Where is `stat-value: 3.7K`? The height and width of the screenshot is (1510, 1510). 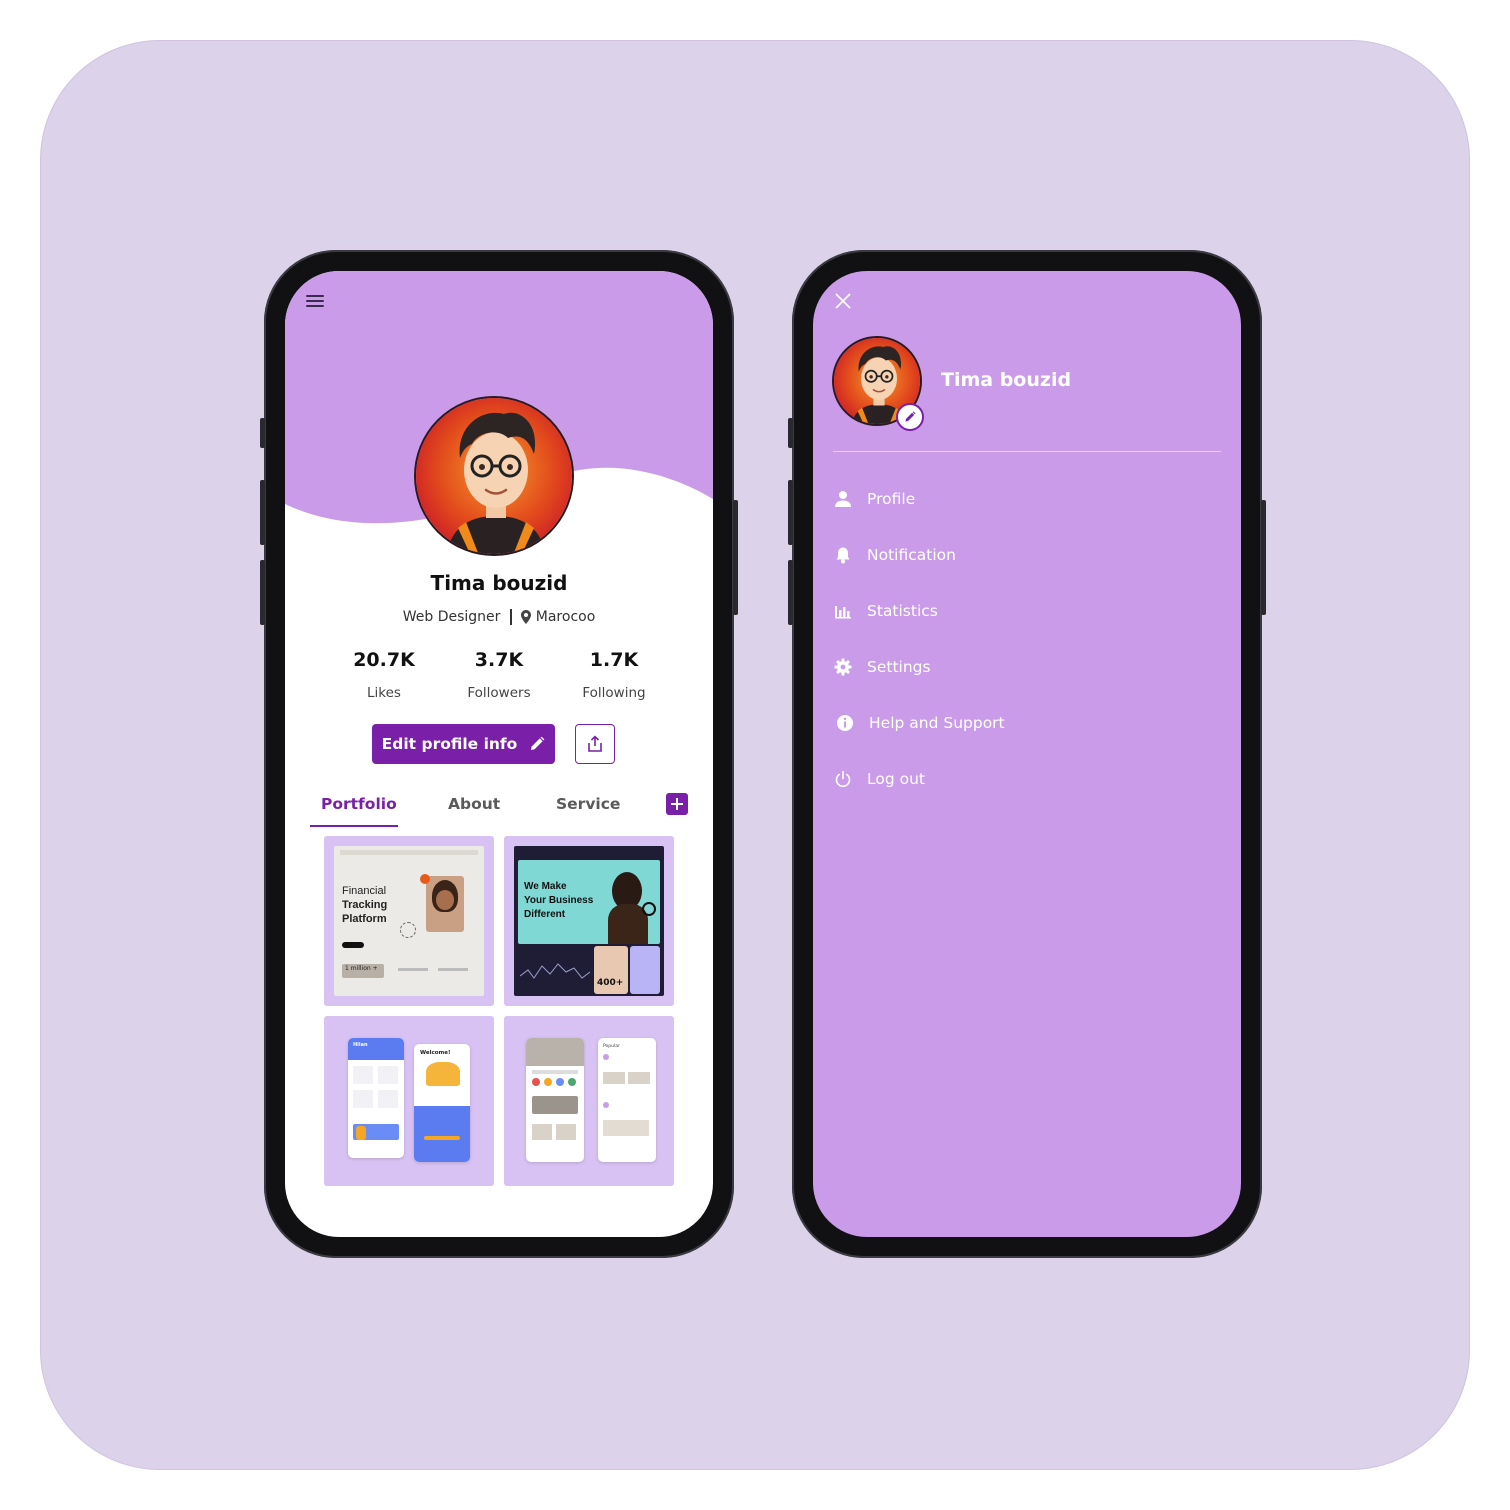 stat-value: 3.7K is located at coordinates (499, 660).